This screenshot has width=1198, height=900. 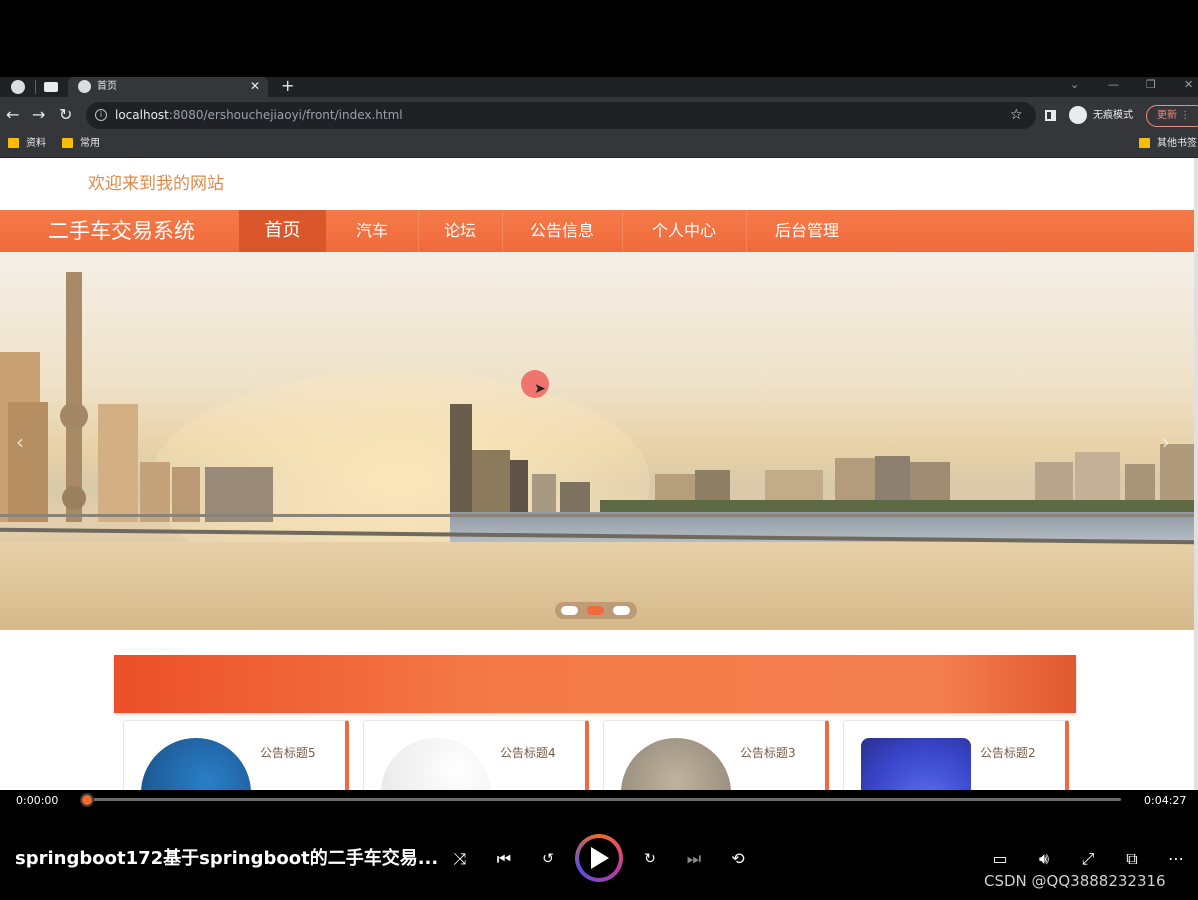 What do you see at coordinates (694, 859) in the screenshot?
I see `next-icon: ⏭` at bounding box center [694, 859].